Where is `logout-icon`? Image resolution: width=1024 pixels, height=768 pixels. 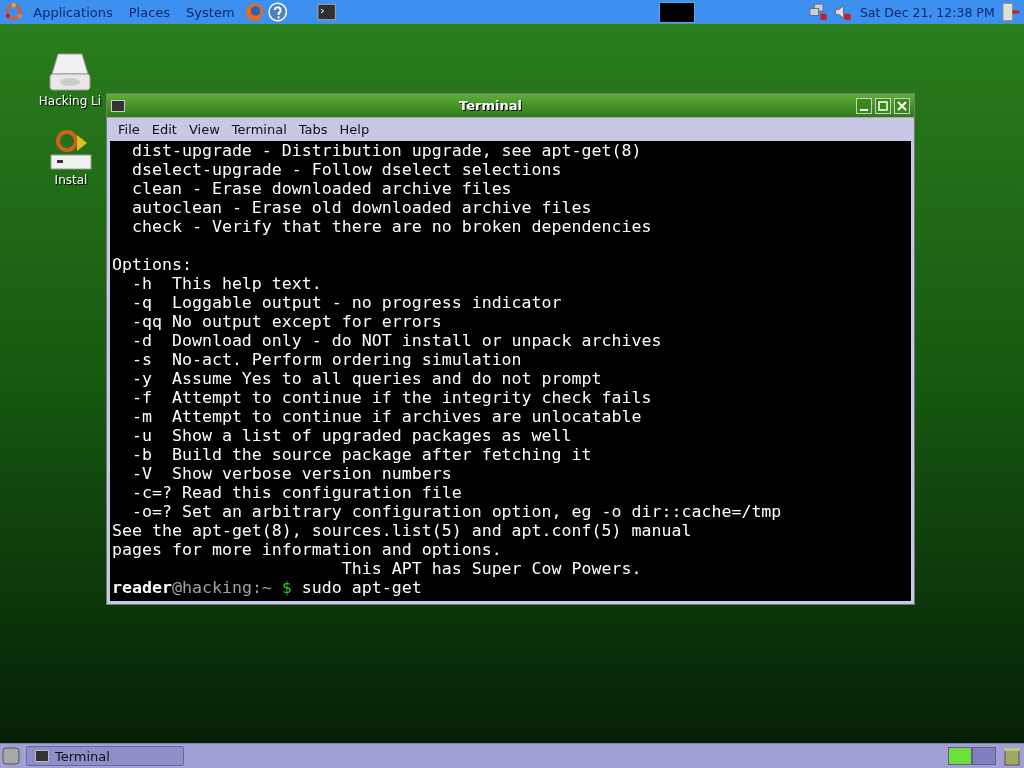 logout-icon is located at coordinates (1010, 12).